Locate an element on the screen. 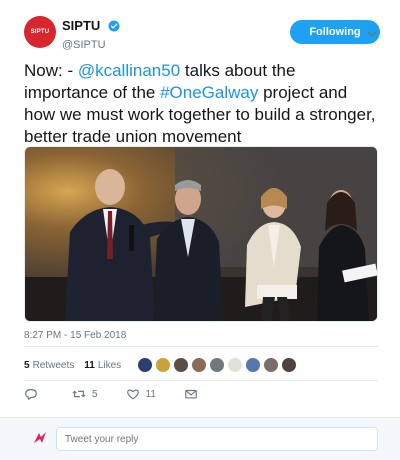  likes-count: 11 is located at coordinates (89, 365).